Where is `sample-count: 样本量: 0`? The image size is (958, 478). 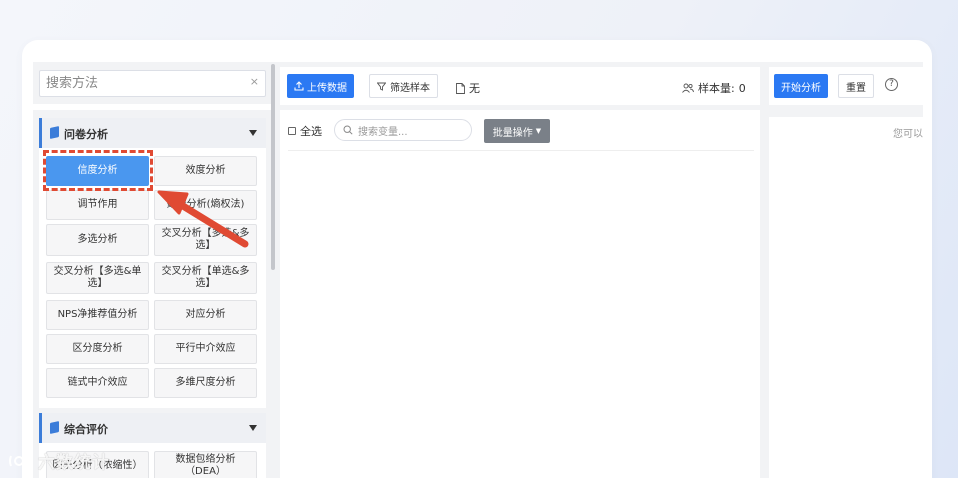
sample-count: 样本量: 0 is located at coordinates (714, 88).